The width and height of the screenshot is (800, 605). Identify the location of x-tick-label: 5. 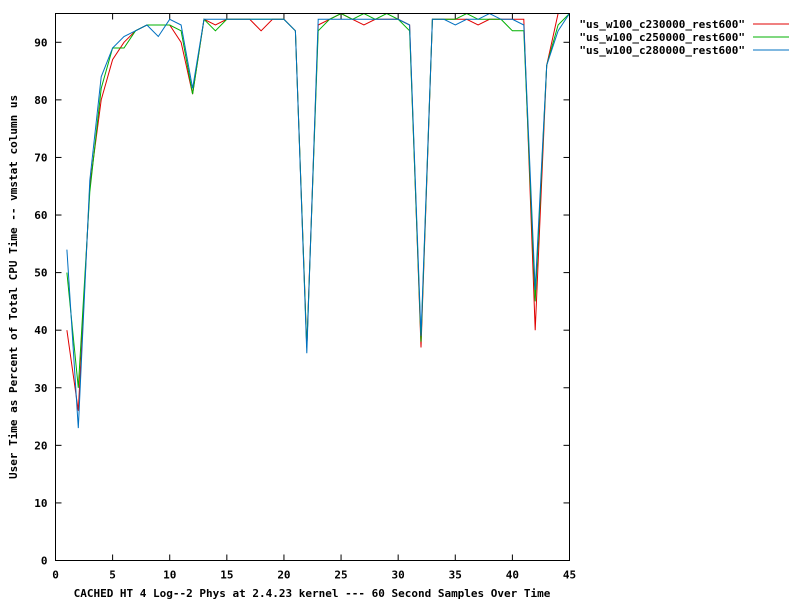
(112, 575).